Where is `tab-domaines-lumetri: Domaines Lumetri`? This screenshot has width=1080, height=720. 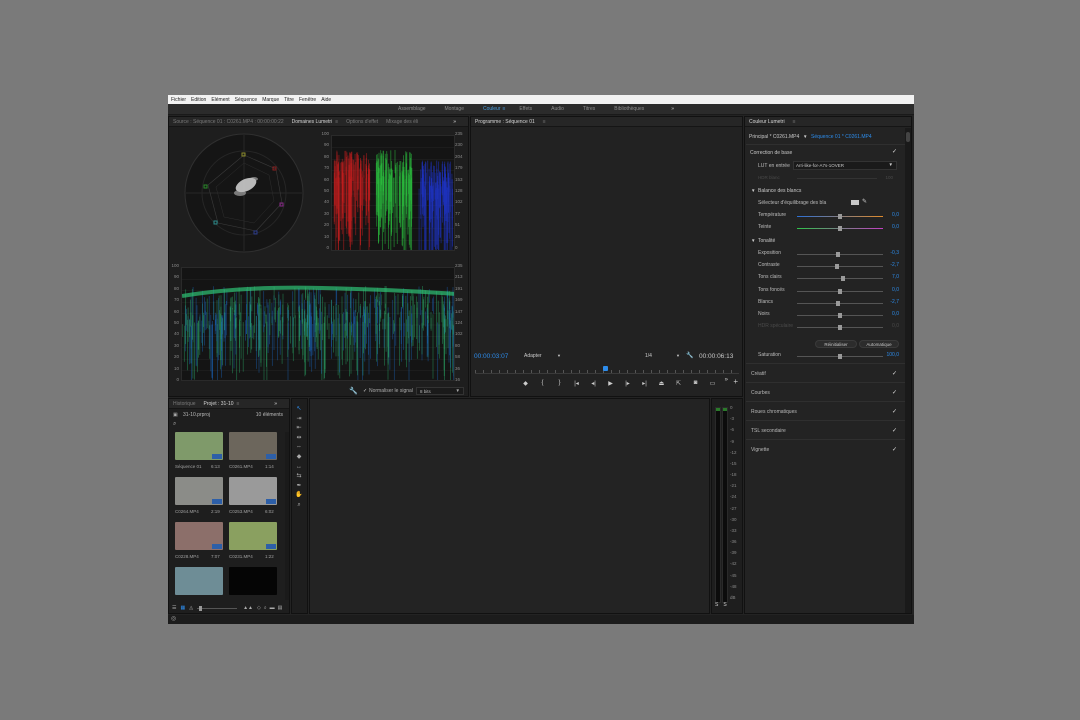 tab-domaines-lumetri: Domaines Lumetri is located at coordinates (312, 122).